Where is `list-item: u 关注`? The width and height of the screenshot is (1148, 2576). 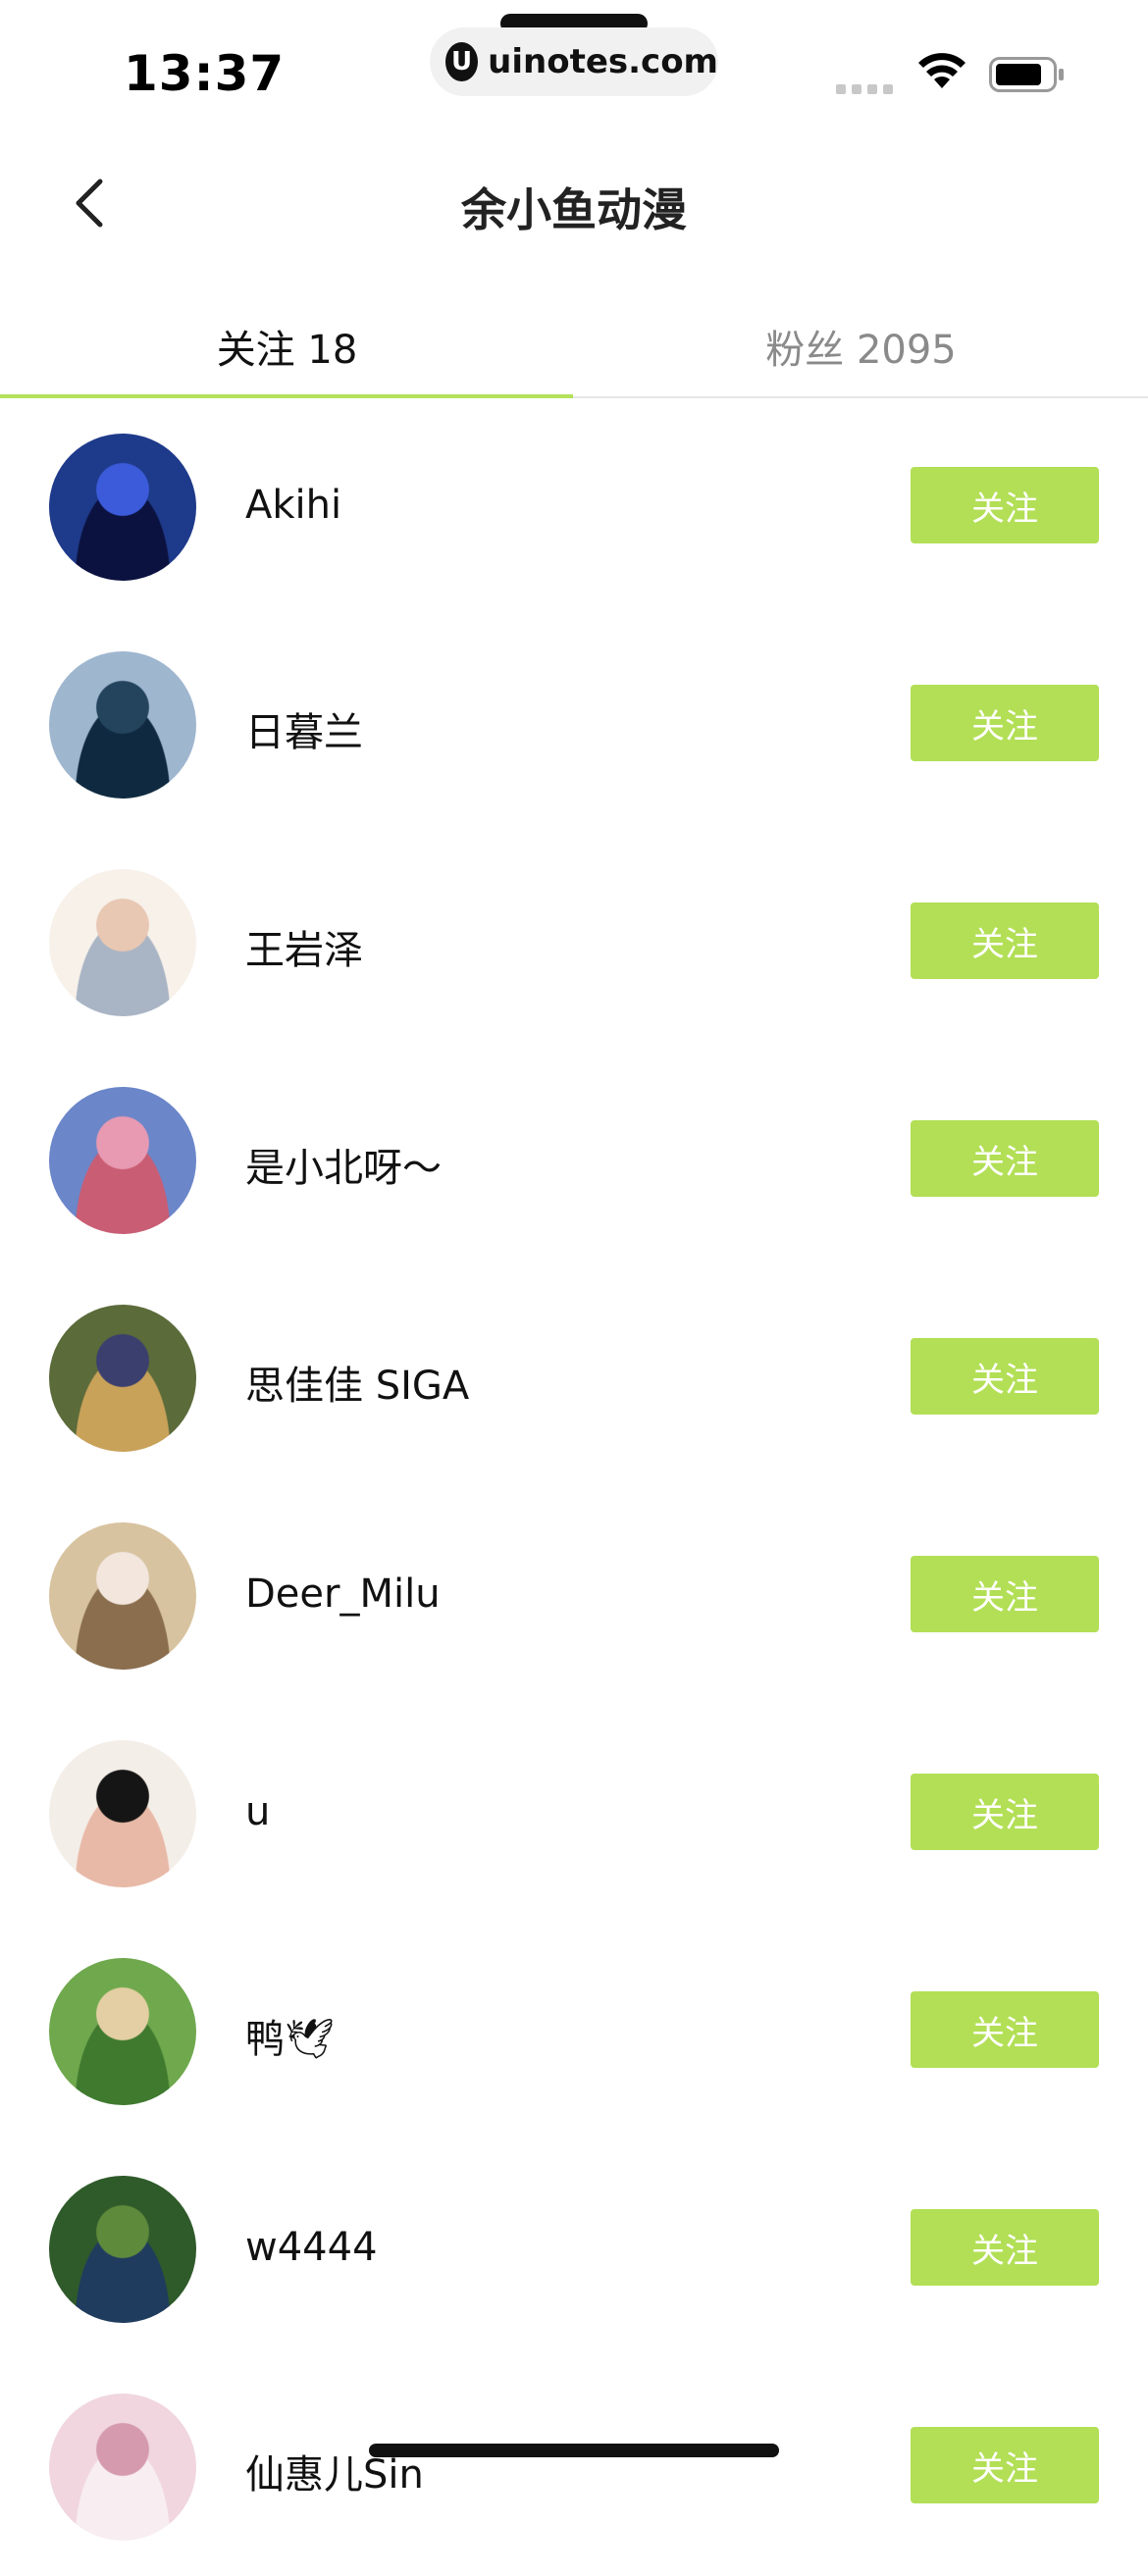 list-item: u 关注 is located at coordinates (574, 1814).